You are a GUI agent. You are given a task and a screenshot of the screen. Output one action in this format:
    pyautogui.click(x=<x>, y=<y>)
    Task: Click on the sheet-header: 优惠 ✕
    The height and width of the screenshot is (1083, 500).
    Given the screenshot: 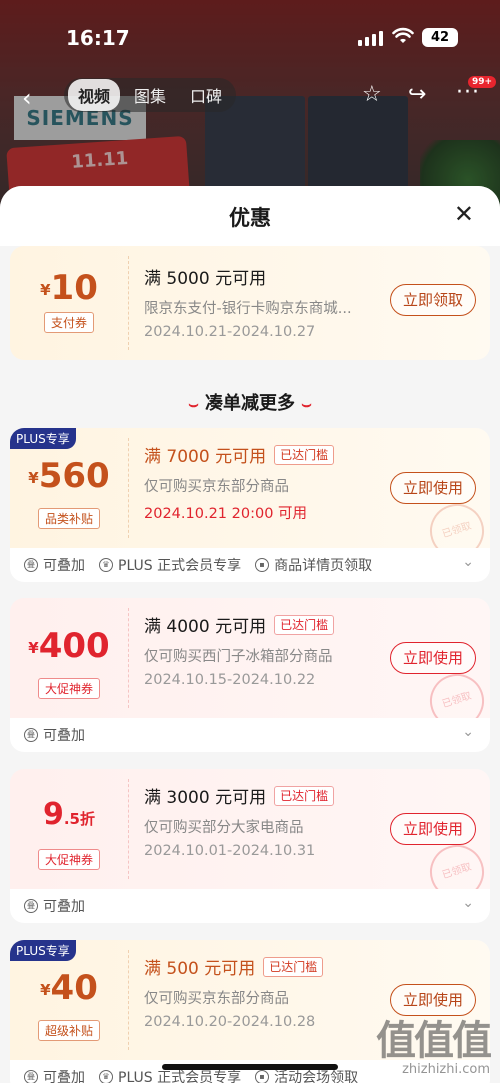 What is the action you would take?
    pyautogui.click(x=250, y=216)
    